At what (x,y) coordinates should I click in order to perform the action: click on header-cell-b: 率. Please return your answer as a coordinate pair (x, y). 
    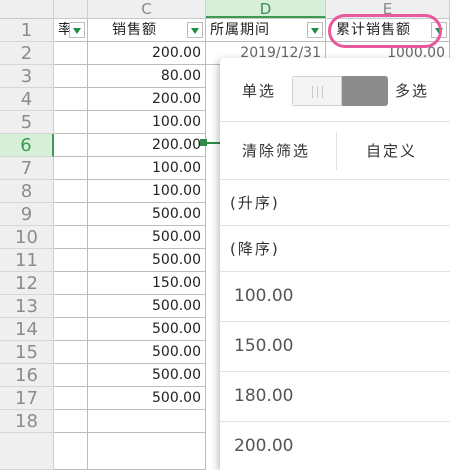
    Looking at the image, I should click on (71, 30).